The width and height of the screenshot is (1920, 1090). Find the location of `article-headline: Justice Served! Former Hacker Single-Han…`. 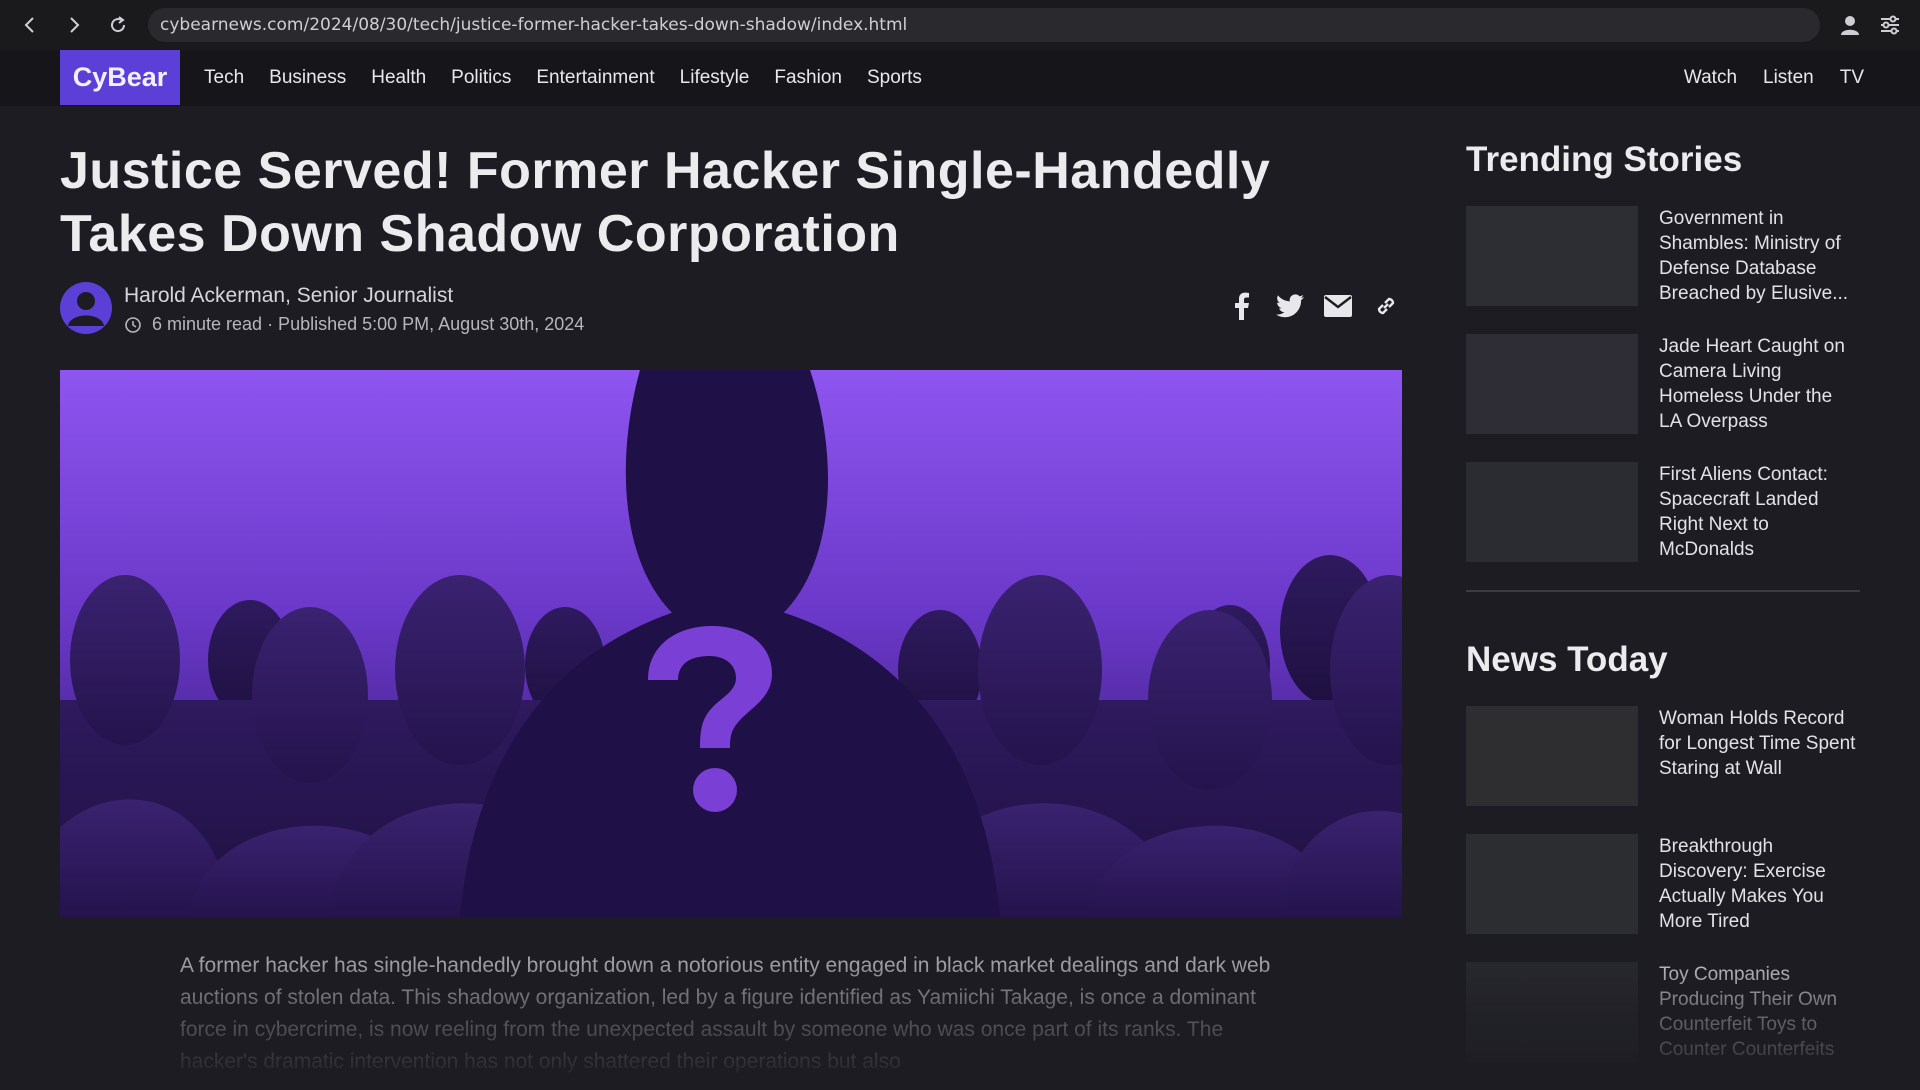

article-headline: Justice Served! Former Hacker Single-Han… is located at coordinates (665, 202).